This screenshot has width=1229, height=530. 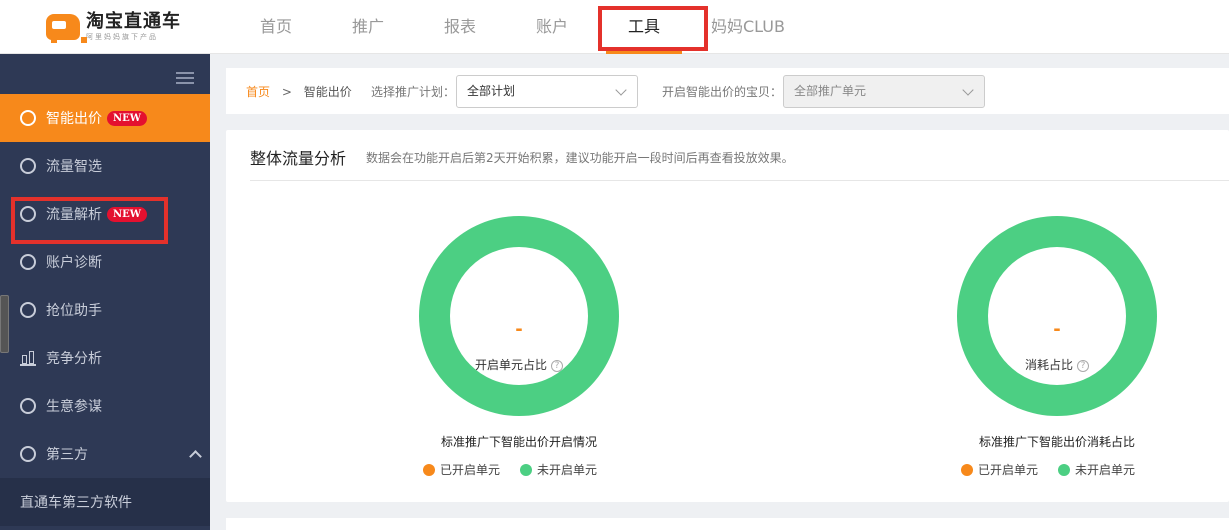 What do you see at coordinates (491, 91) in the screenshot?
I see `plan-select-value: 全部计划` at bounding box center [491, 91].